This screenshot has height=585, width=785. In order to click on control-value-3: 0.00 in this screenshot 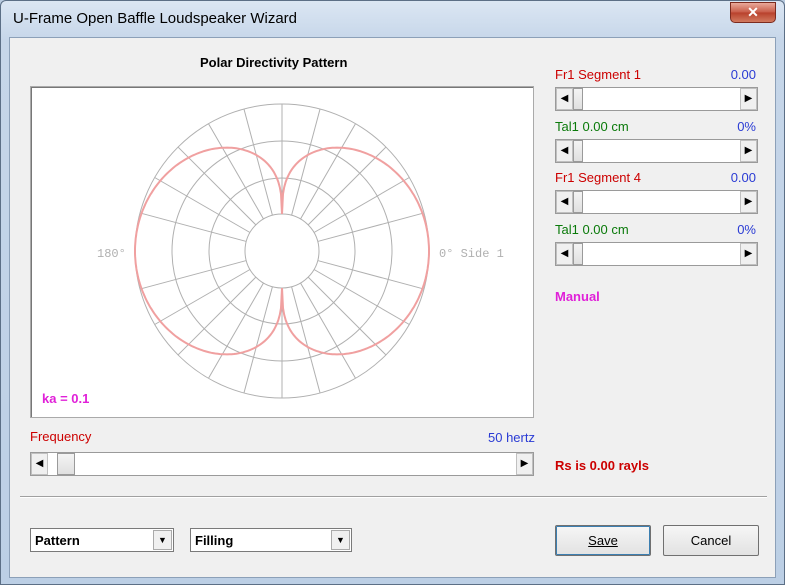, I will do `click(743, 177)`.